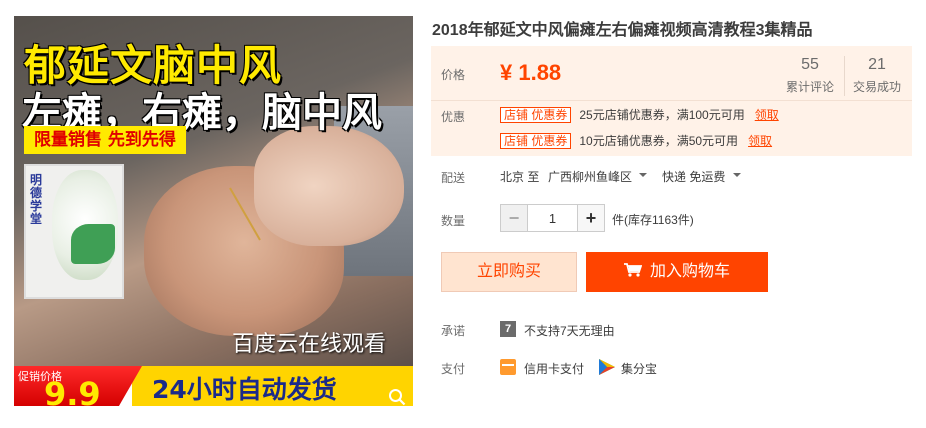 The image size is (926, 428). What do you see at coordinates (810, 64) in the screenshot?
I see `review-count: 55` at bounding box center [810, 64].